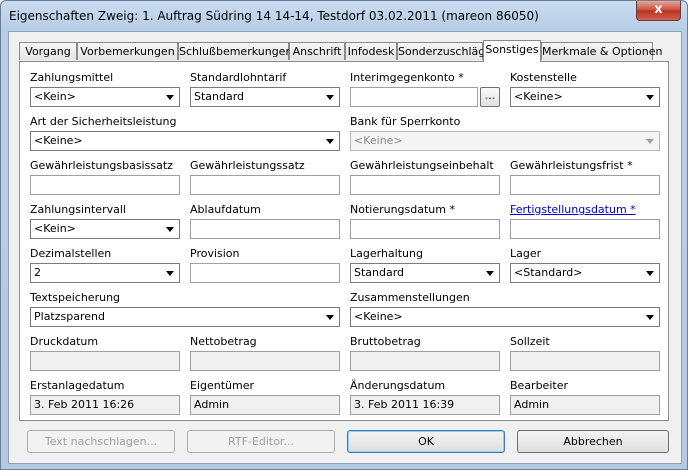 The width and height of the screenshot is (688, 470). Describe the element at coordinates (601, 51) in the screenshot. I see `tab-merkmale-optionen: Merkmale & Optionen` at that location.